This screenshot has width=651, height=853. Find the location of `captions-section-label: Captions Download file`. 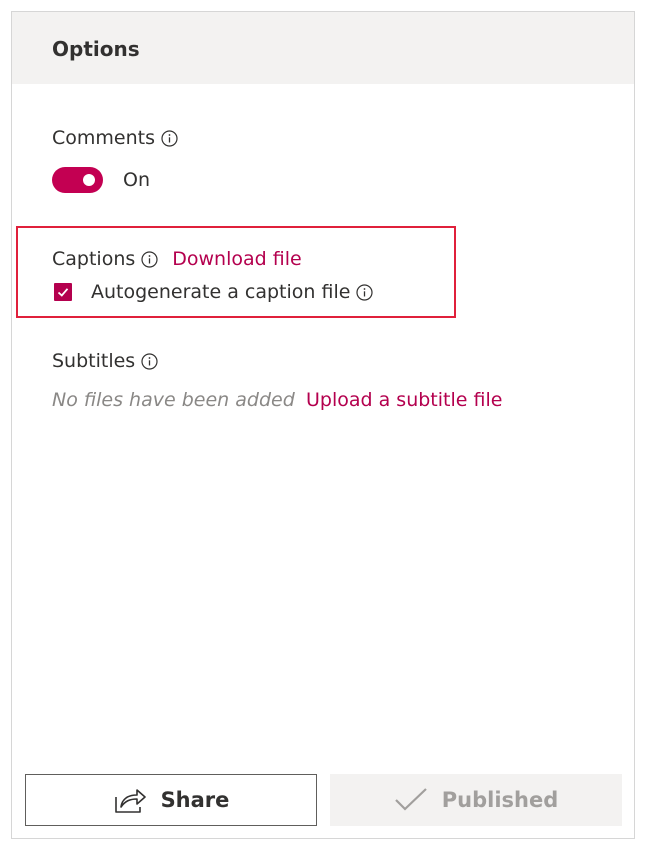

captions-section-label: Captions Download file is located at coordinates (177, 259).